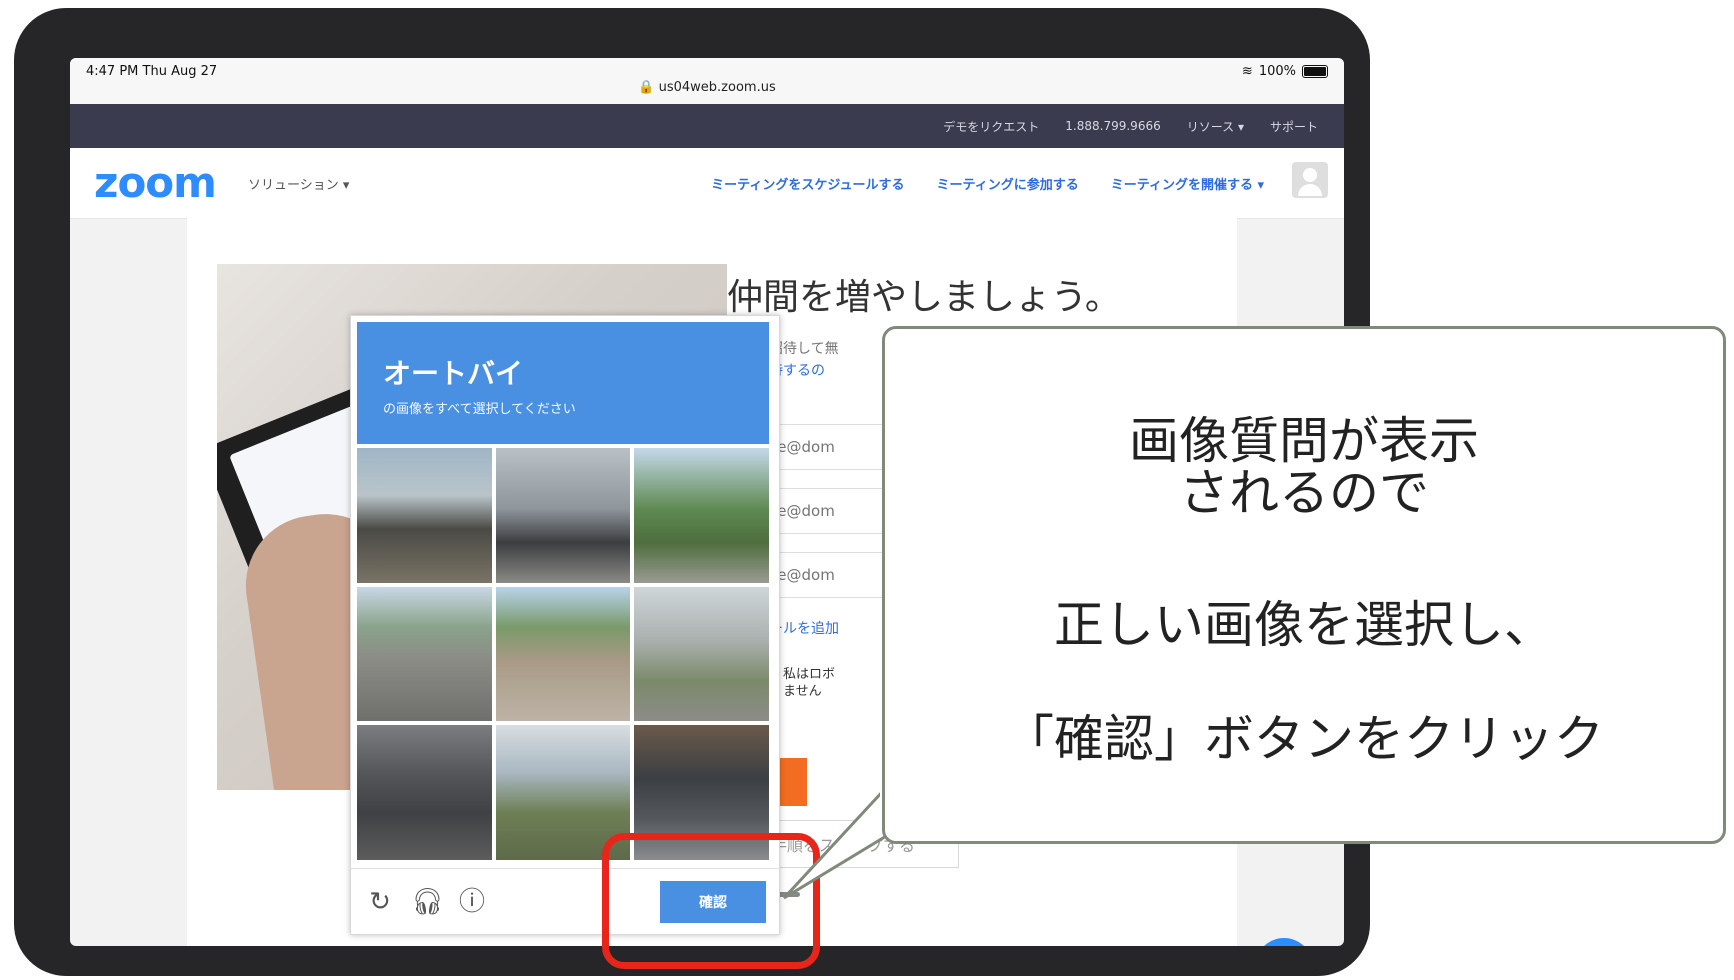  What do you see at coordinates (1112, 126) in the screenshot?
I see `topbar-phone-link: 1.888.799.9666` at bounding box center [1112, 126].